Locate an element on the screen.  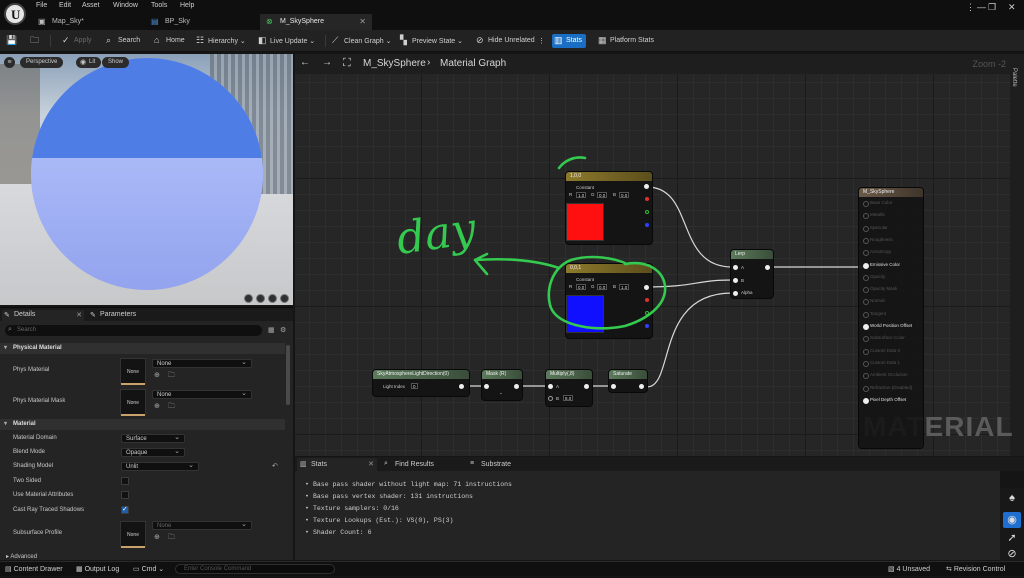
table-view-icon: ▦ is located at coordinates (272, 331).